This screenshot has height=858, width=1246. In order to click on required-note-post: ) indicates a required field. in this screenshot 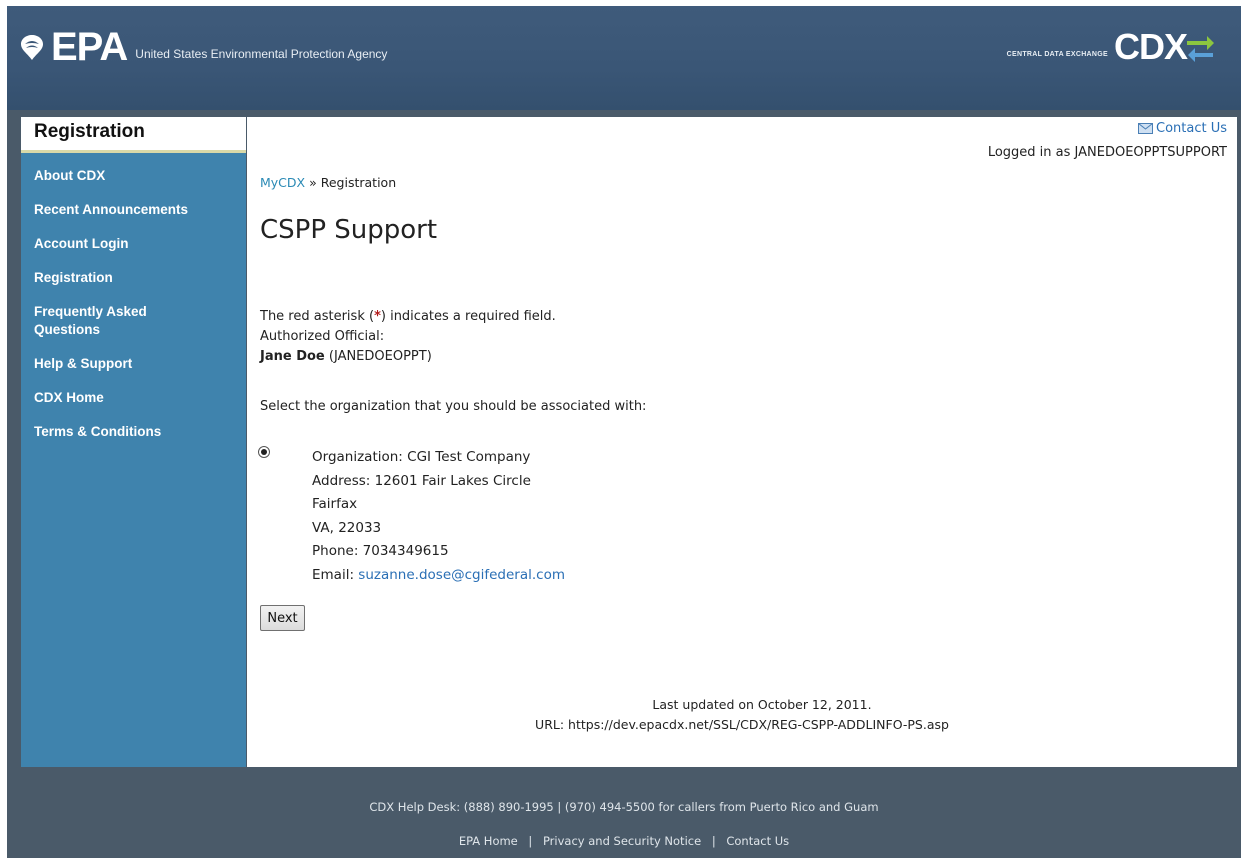, I will do `click(468, 316)`.